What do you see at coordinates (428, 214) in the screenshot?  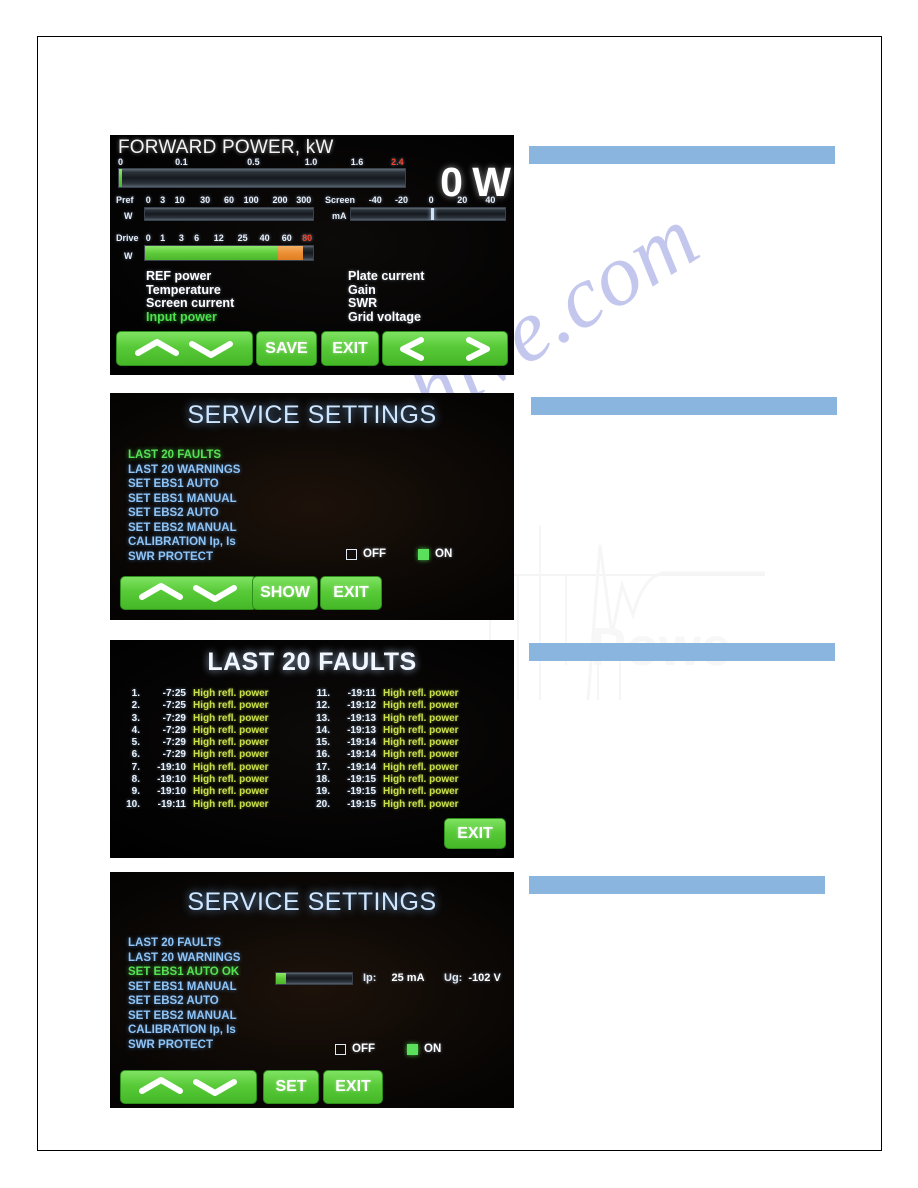 I see `screen-bar` at bounding box center [428, 214].